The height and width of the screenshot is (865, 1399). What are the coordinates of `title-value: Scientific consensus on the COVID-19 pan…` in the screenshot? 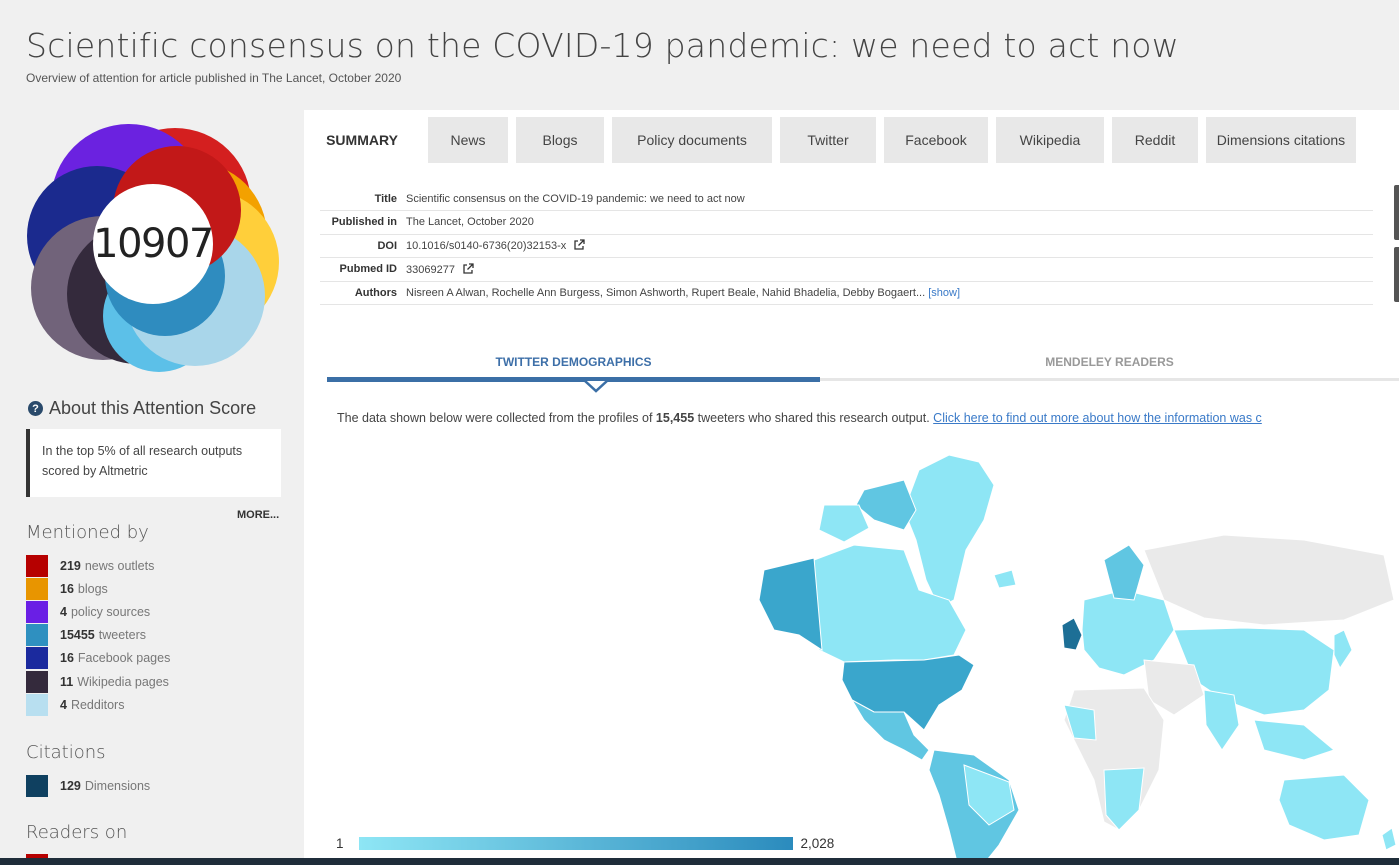 It's located at (888, 199).